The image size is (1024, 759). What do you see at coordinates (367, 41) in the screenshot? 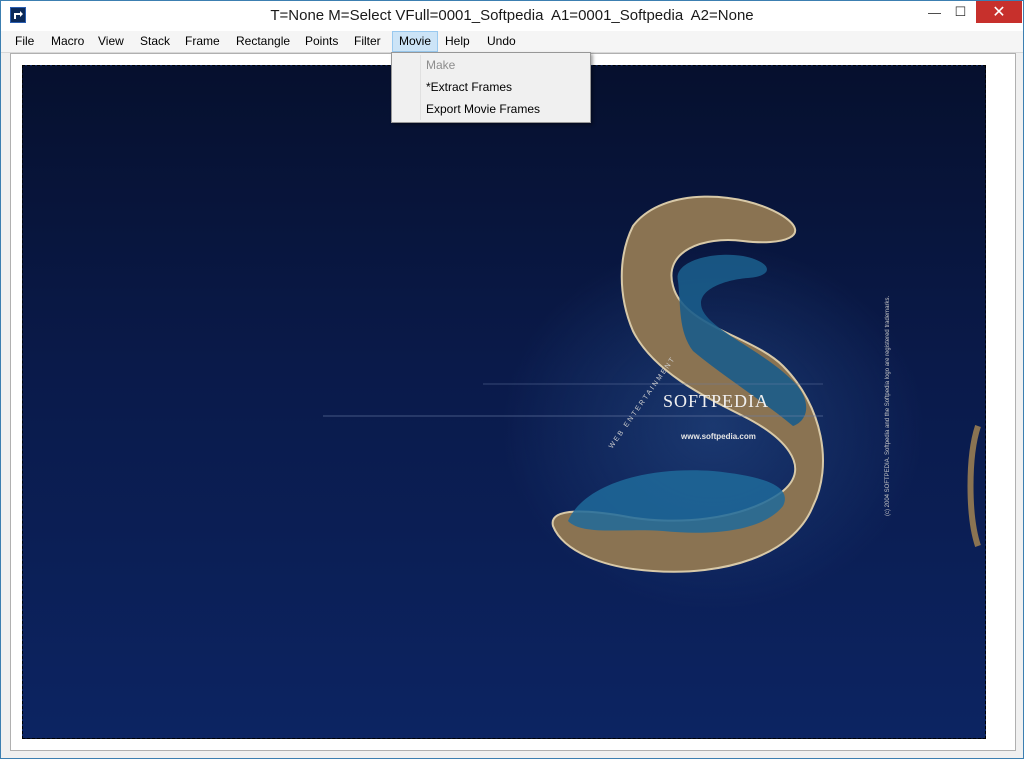
I see `menu-filter: Filter` at bounding box center [367, 41].